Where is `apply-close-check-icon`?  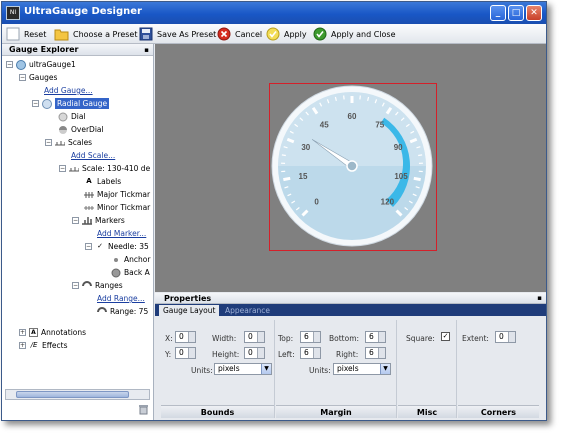
apply-close-check-icon is located at coordinates (319, 34).